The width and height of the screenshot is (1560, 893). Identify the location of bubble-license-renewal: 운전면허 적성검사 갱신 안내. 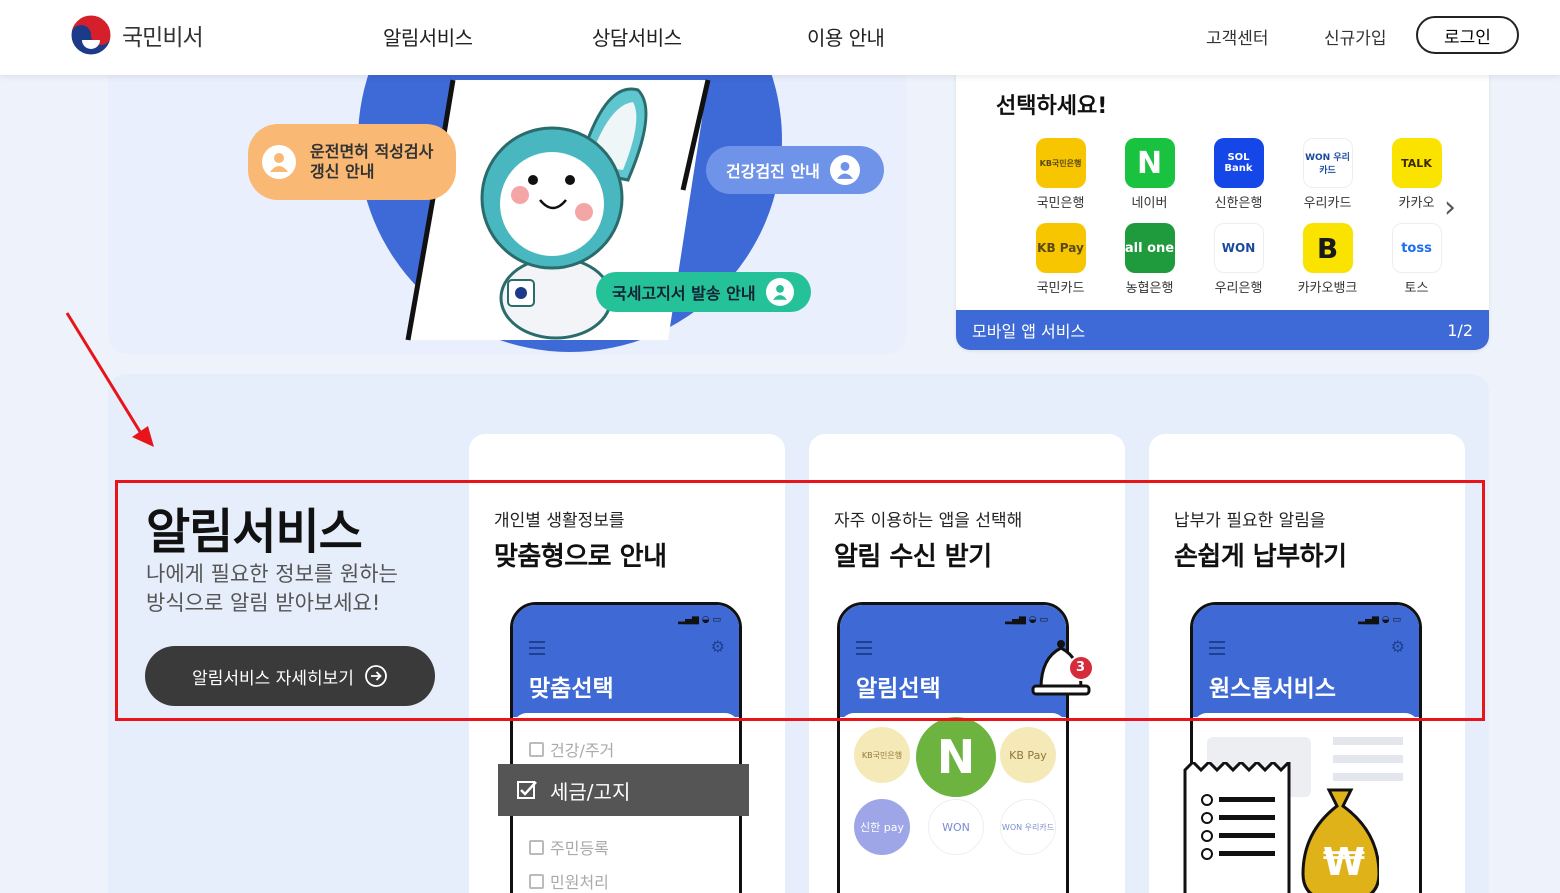
(352, 162).